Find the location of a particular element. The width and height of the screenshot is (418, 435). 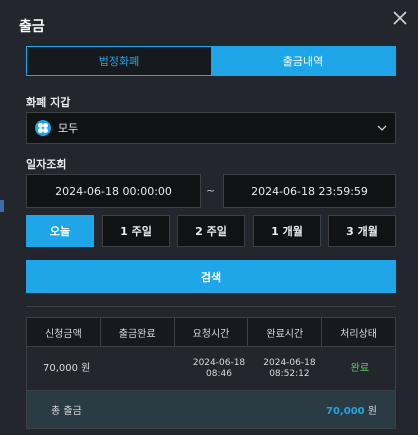

period-1week-button: 1 주일 is located at coordinates (136, 231).